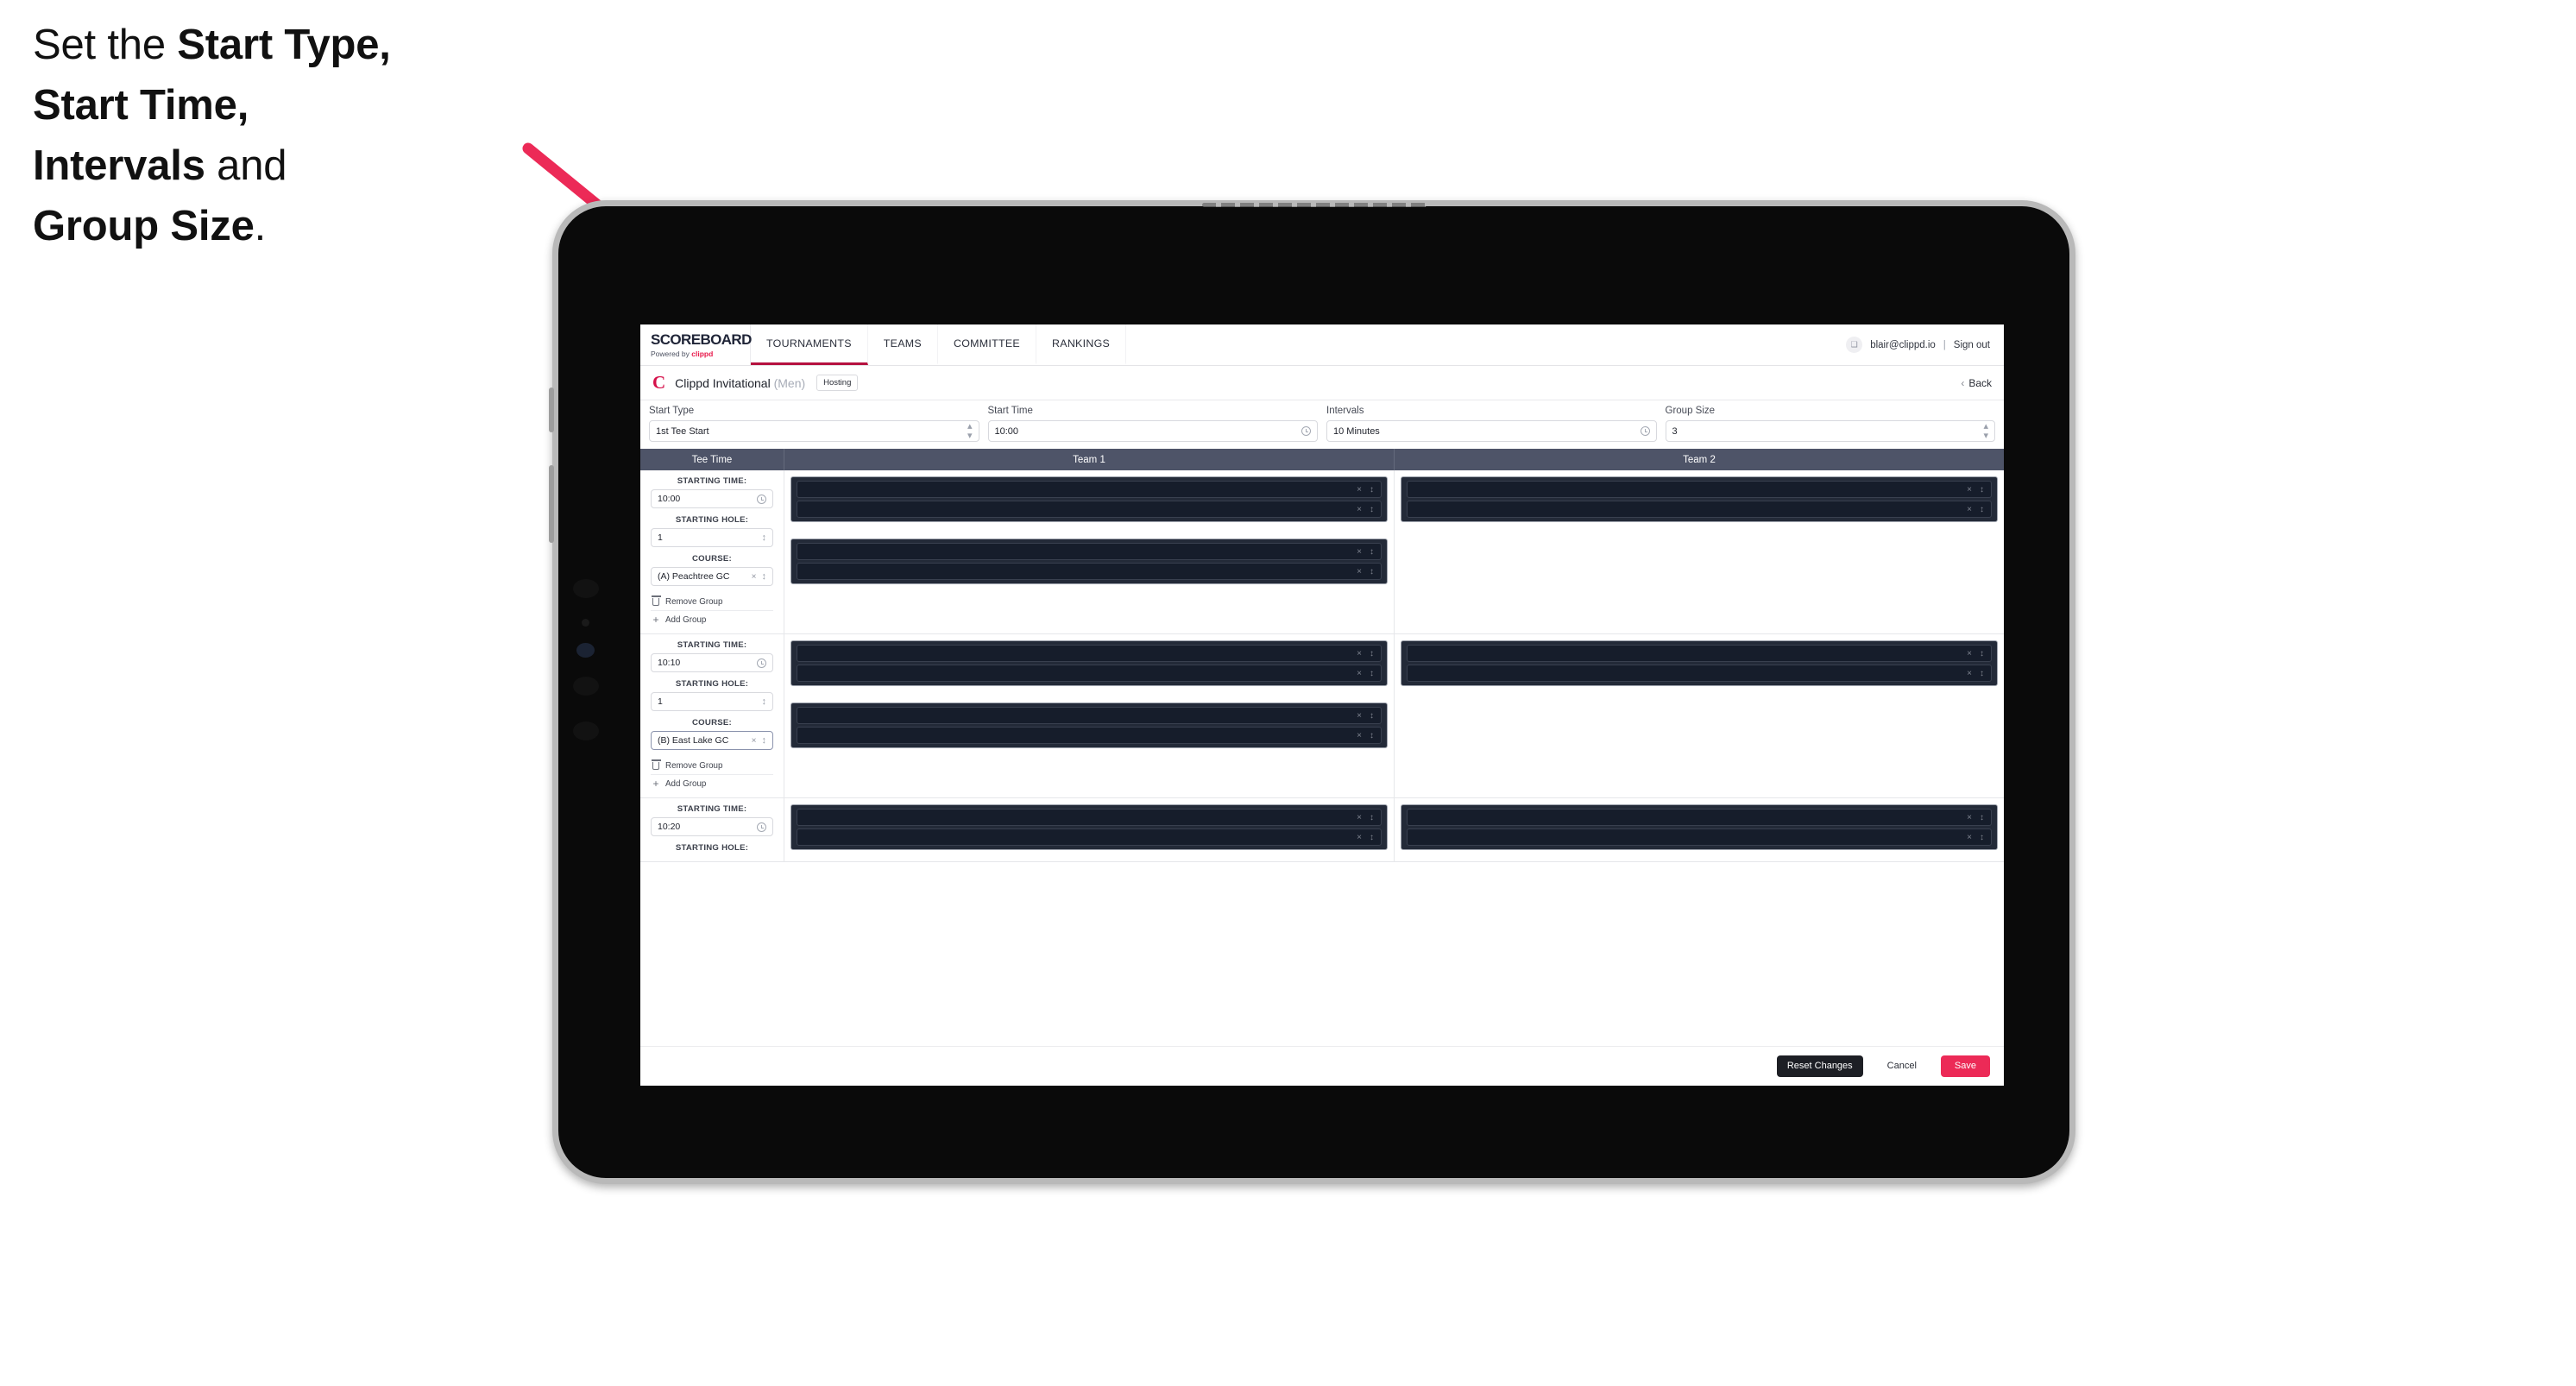 Image resolution: width=2576 pixels, height=1386 pixels. I want to click on clippd-logo-icon: C, so click(659, 383).